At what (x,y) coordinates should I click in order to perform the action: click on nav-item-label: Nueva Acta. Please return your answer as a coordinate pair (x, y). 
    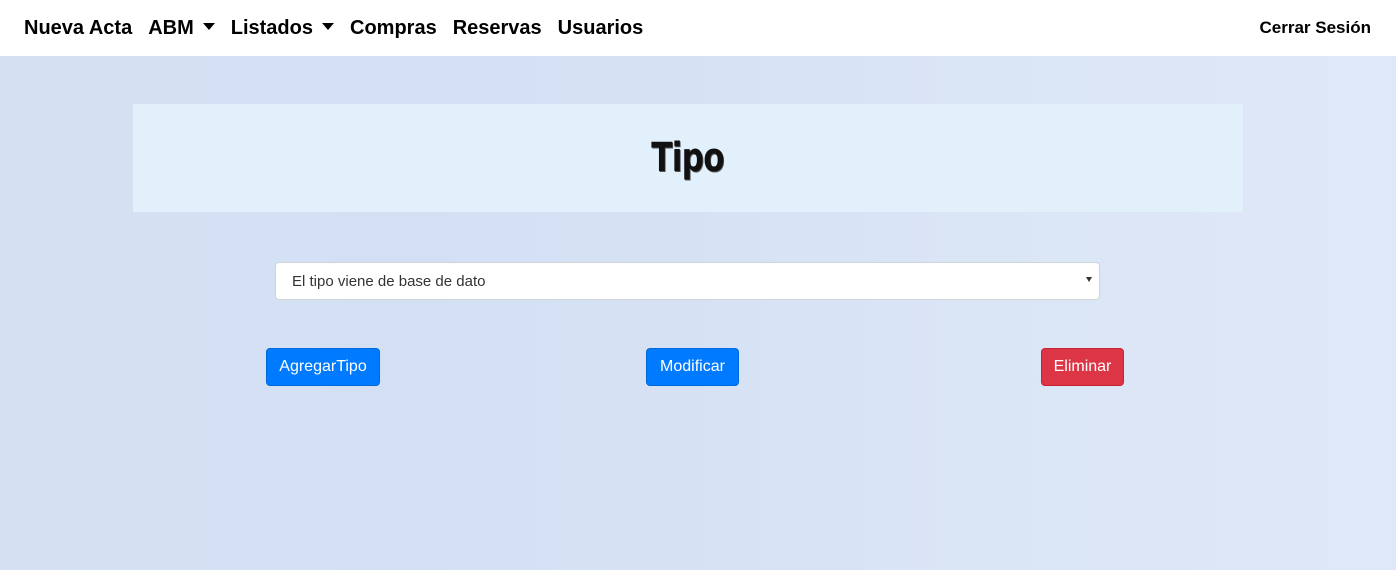
    Looking at the image, I should click on (78, 27).